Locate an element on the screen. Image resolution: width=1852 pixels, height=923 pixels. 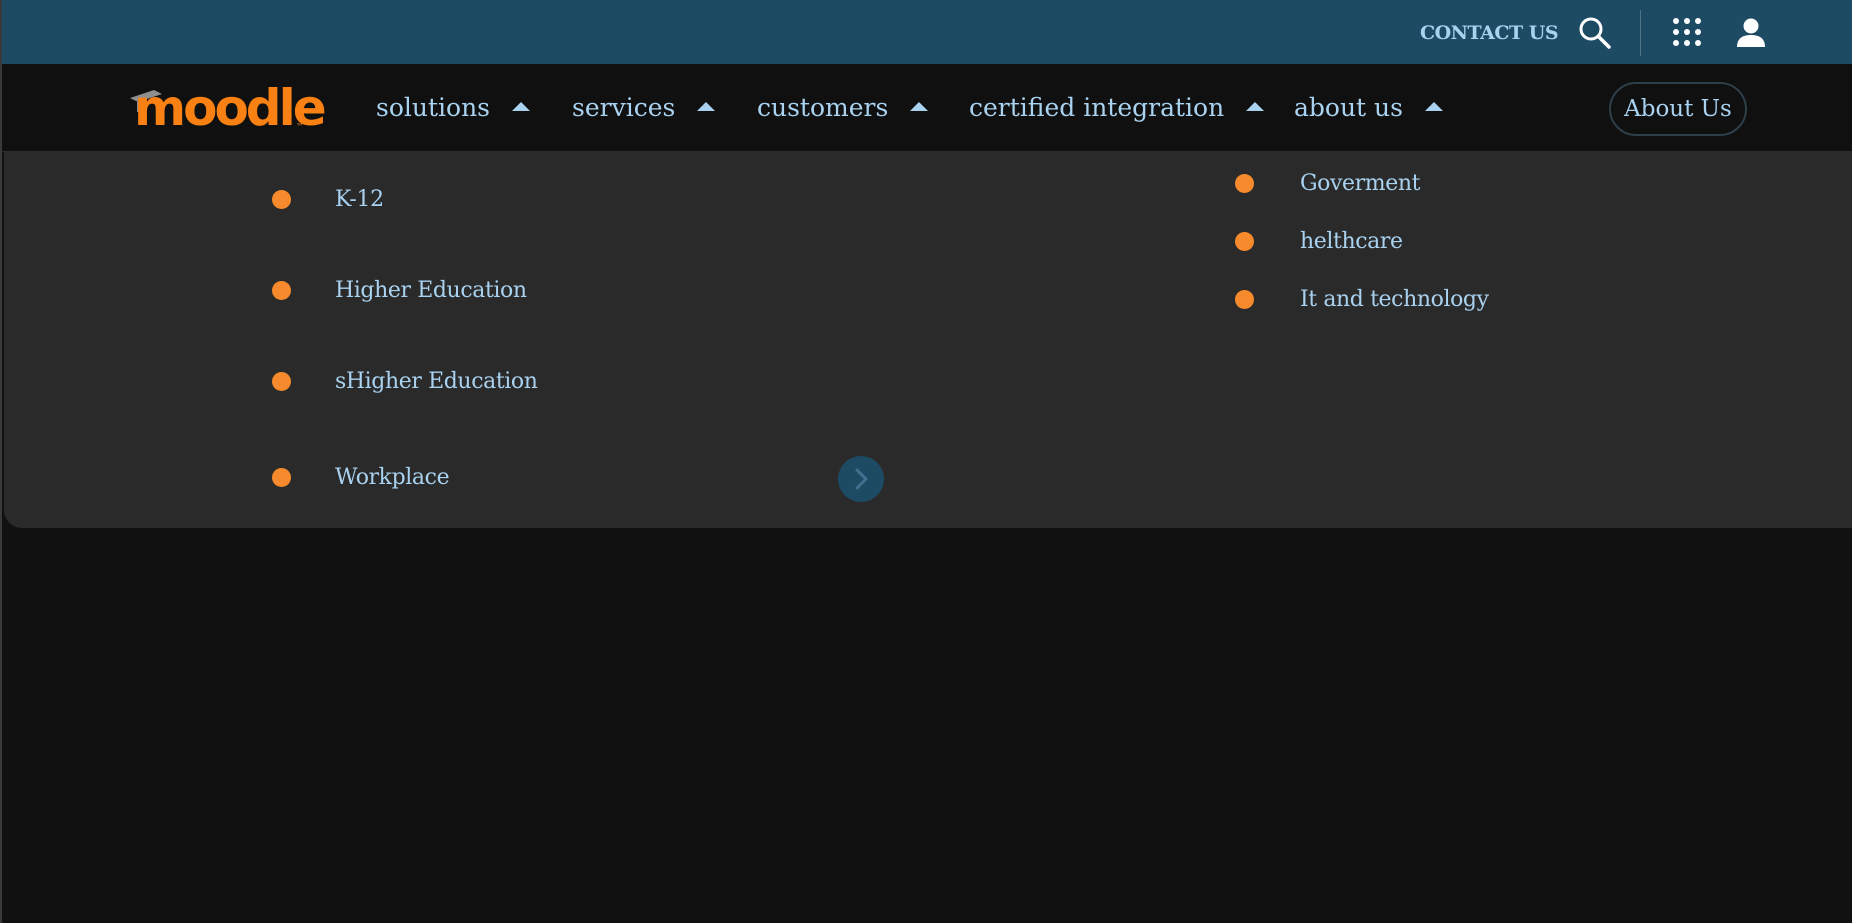
dropdown-item-shigher-education: sHigher Education is located at coordinates (405, 381).